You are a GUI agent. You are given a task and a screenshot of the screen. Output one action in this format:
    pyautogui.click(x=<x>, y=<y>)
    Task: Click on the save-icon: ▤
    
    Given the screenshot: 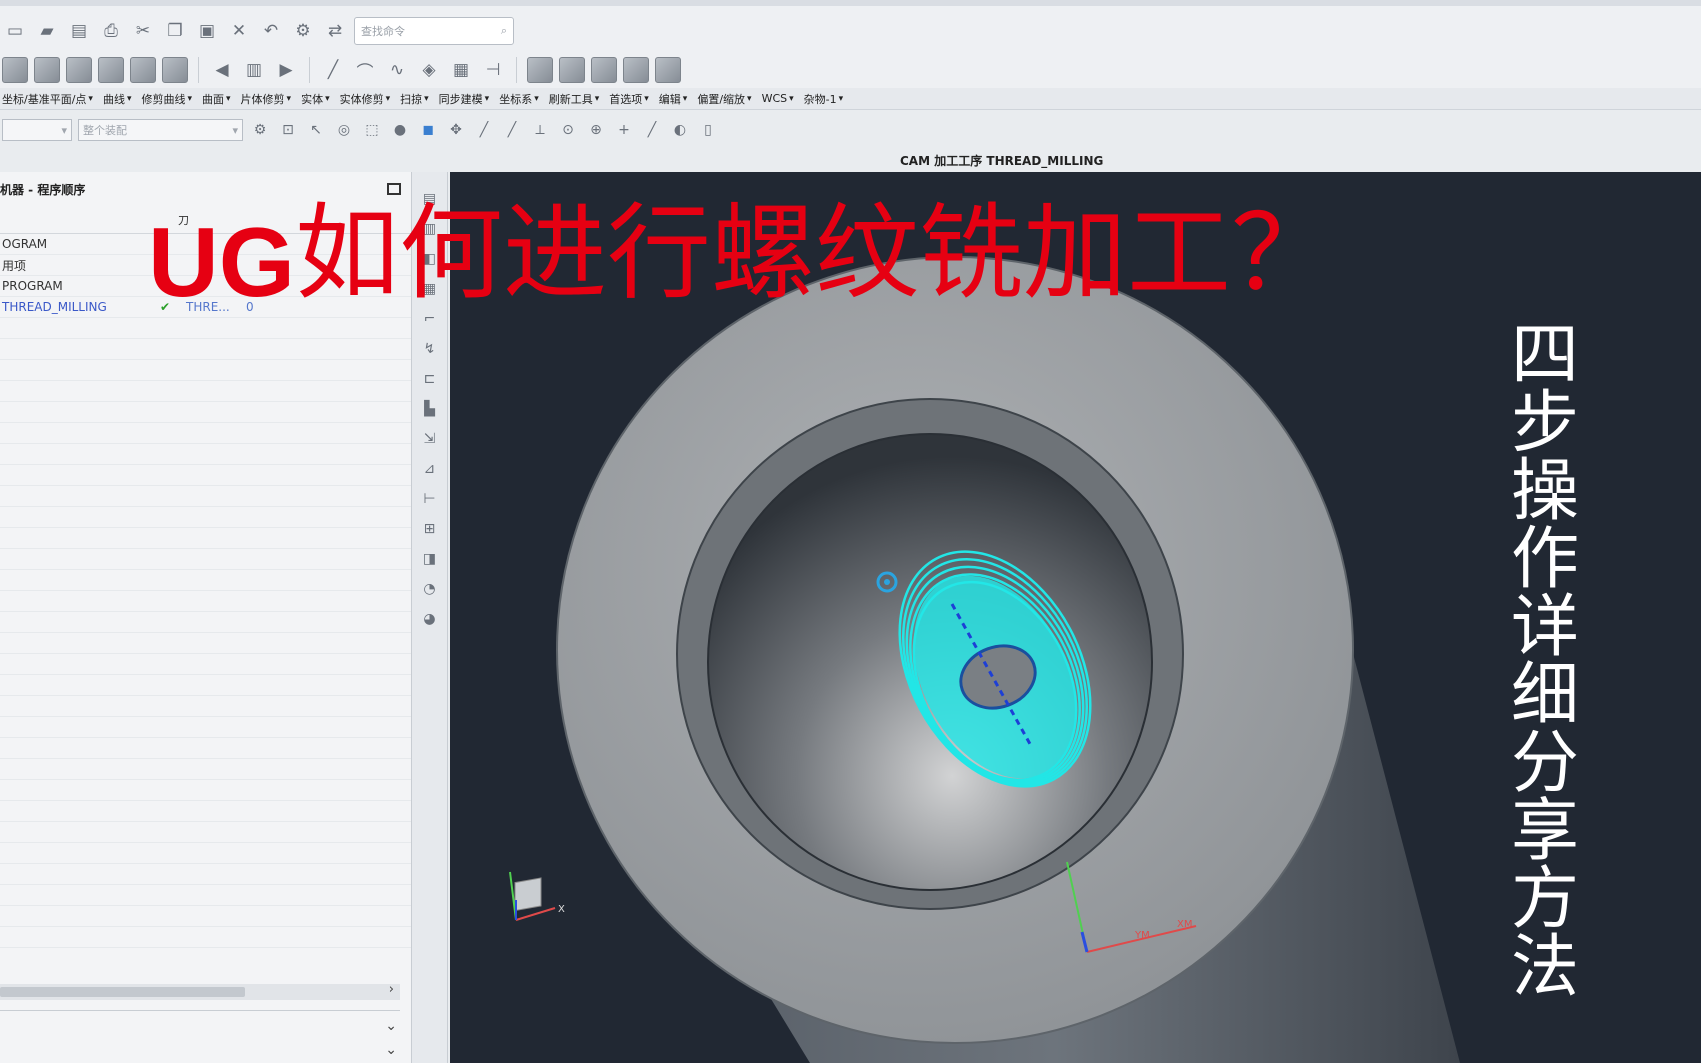 What is the action you would take?
    pyautogui.click(x=79, y=31)
    